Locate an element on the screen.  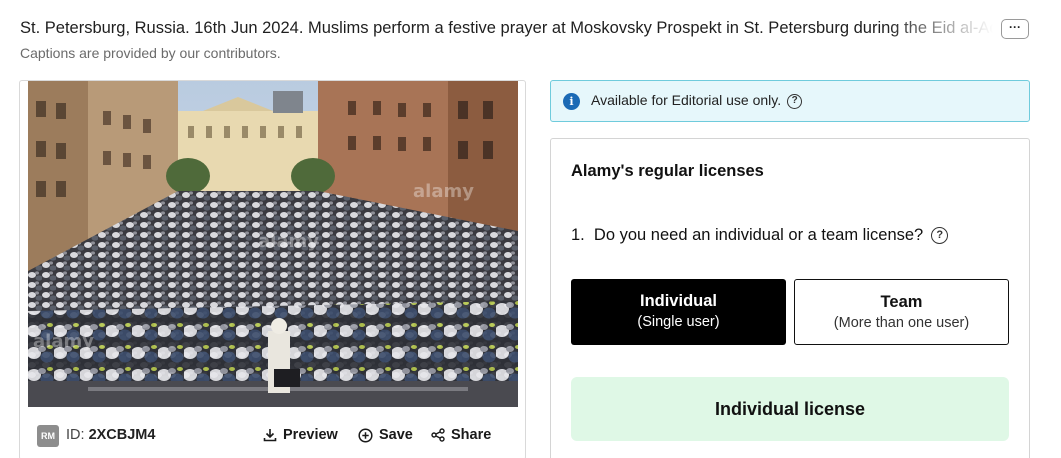
rm-license-badge: RM is located at coordinates (48, 436).